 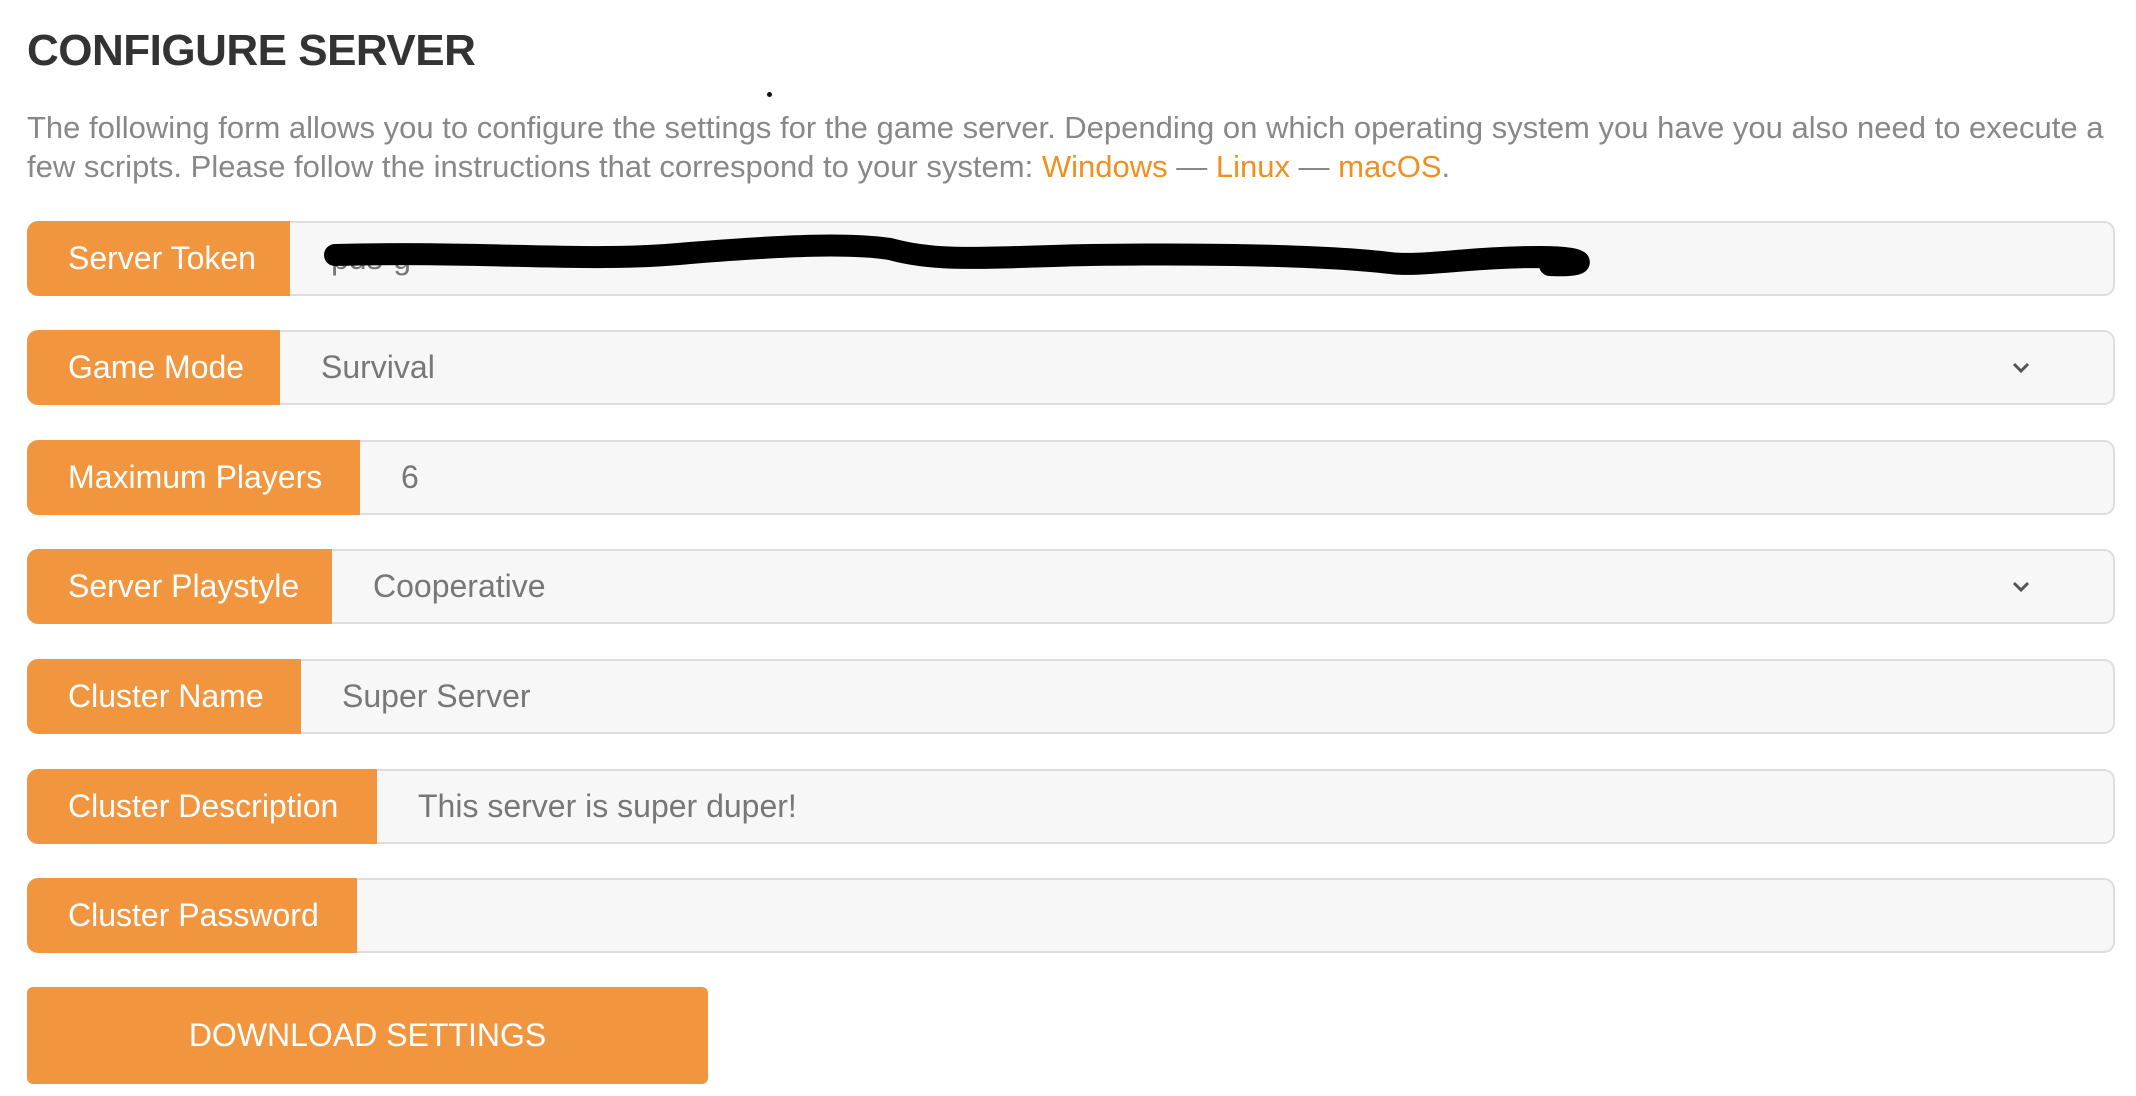 I want to click on server-playstyle-row: Server Playstyle Cooperative, so click(x=1071, y=586).